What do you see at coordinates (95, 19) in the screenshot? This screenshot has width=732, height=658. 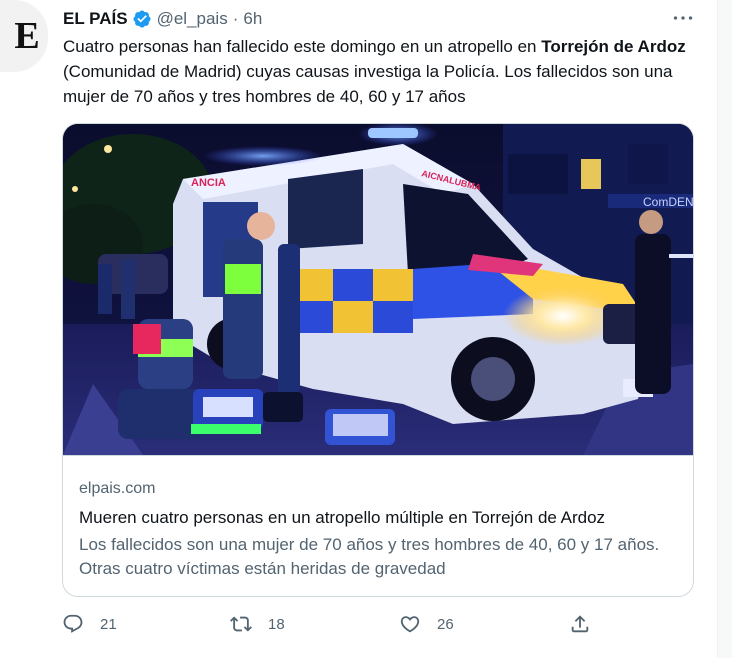 I see `author-name: EL PAÍS` at bounding box center [95, 19].